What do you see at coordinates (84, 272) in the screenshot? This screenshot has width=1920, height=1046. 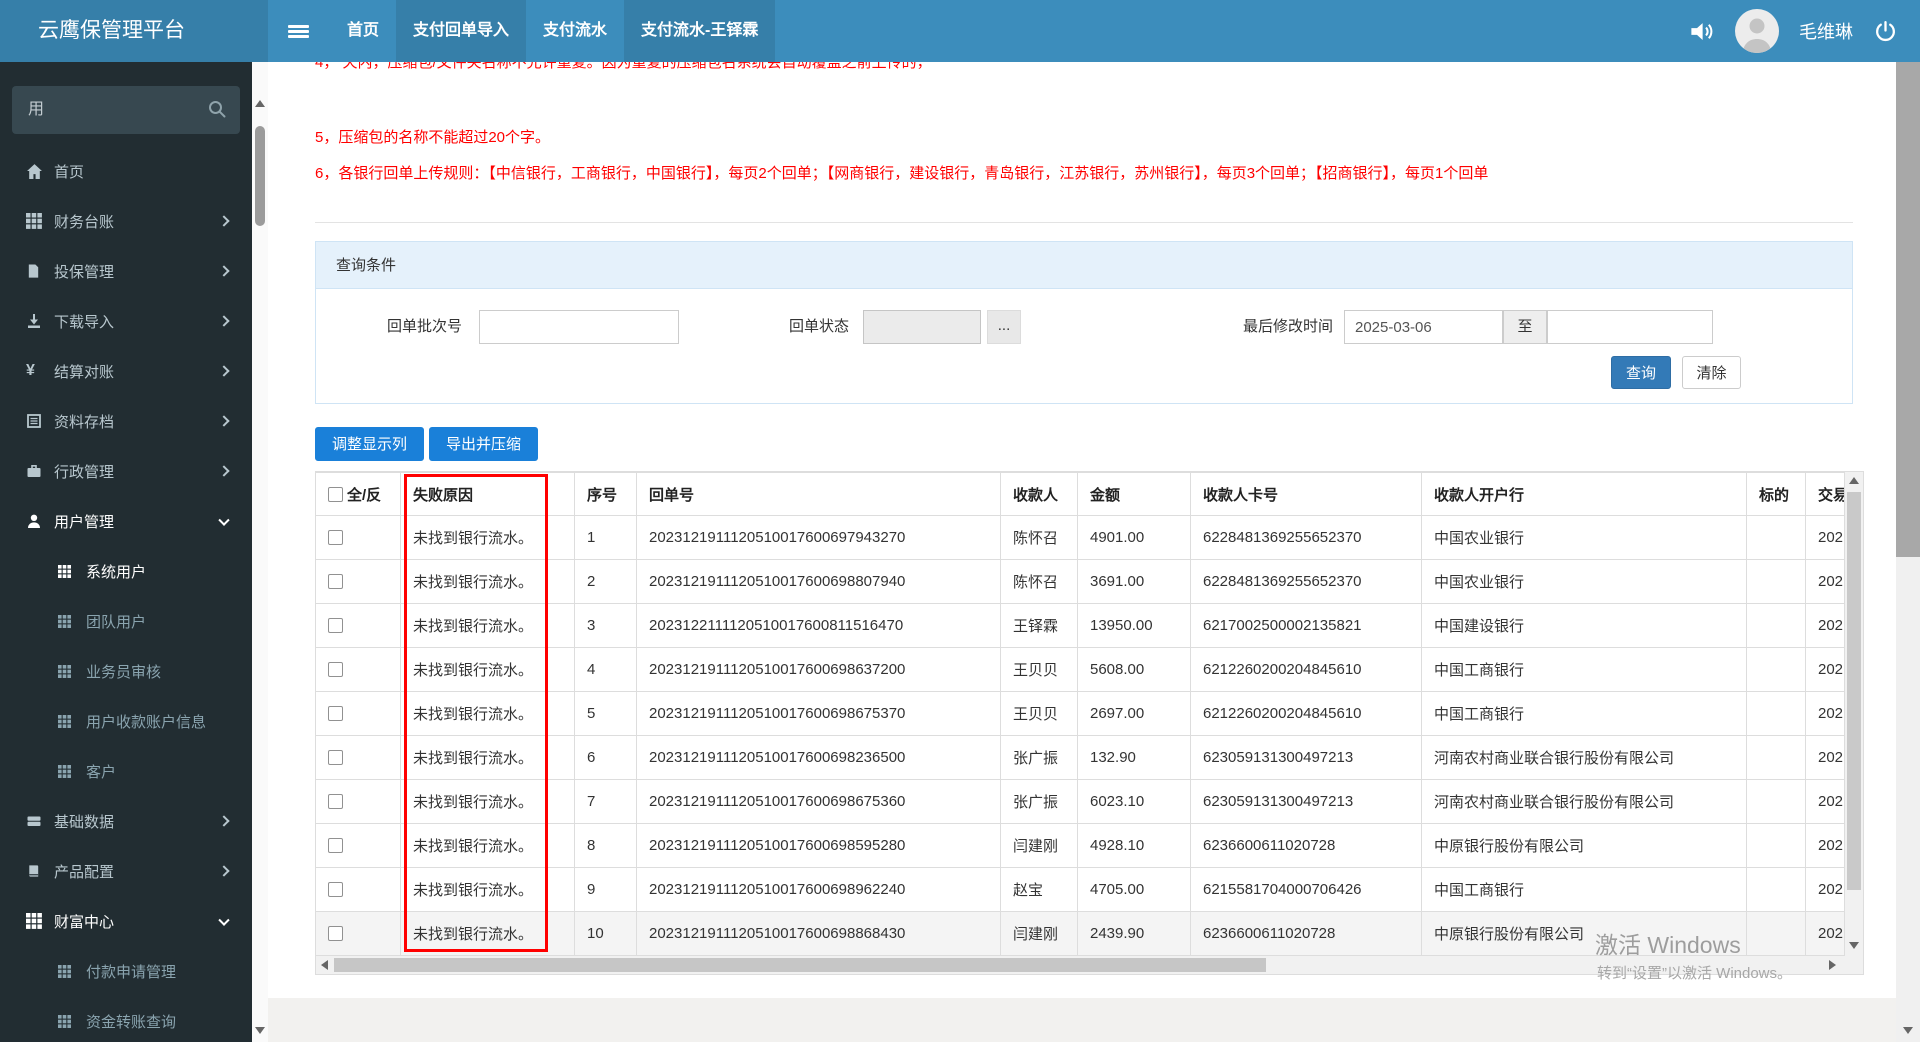 I see `sidebar-item-label: 投保管理` at bounding box center [84, 272].